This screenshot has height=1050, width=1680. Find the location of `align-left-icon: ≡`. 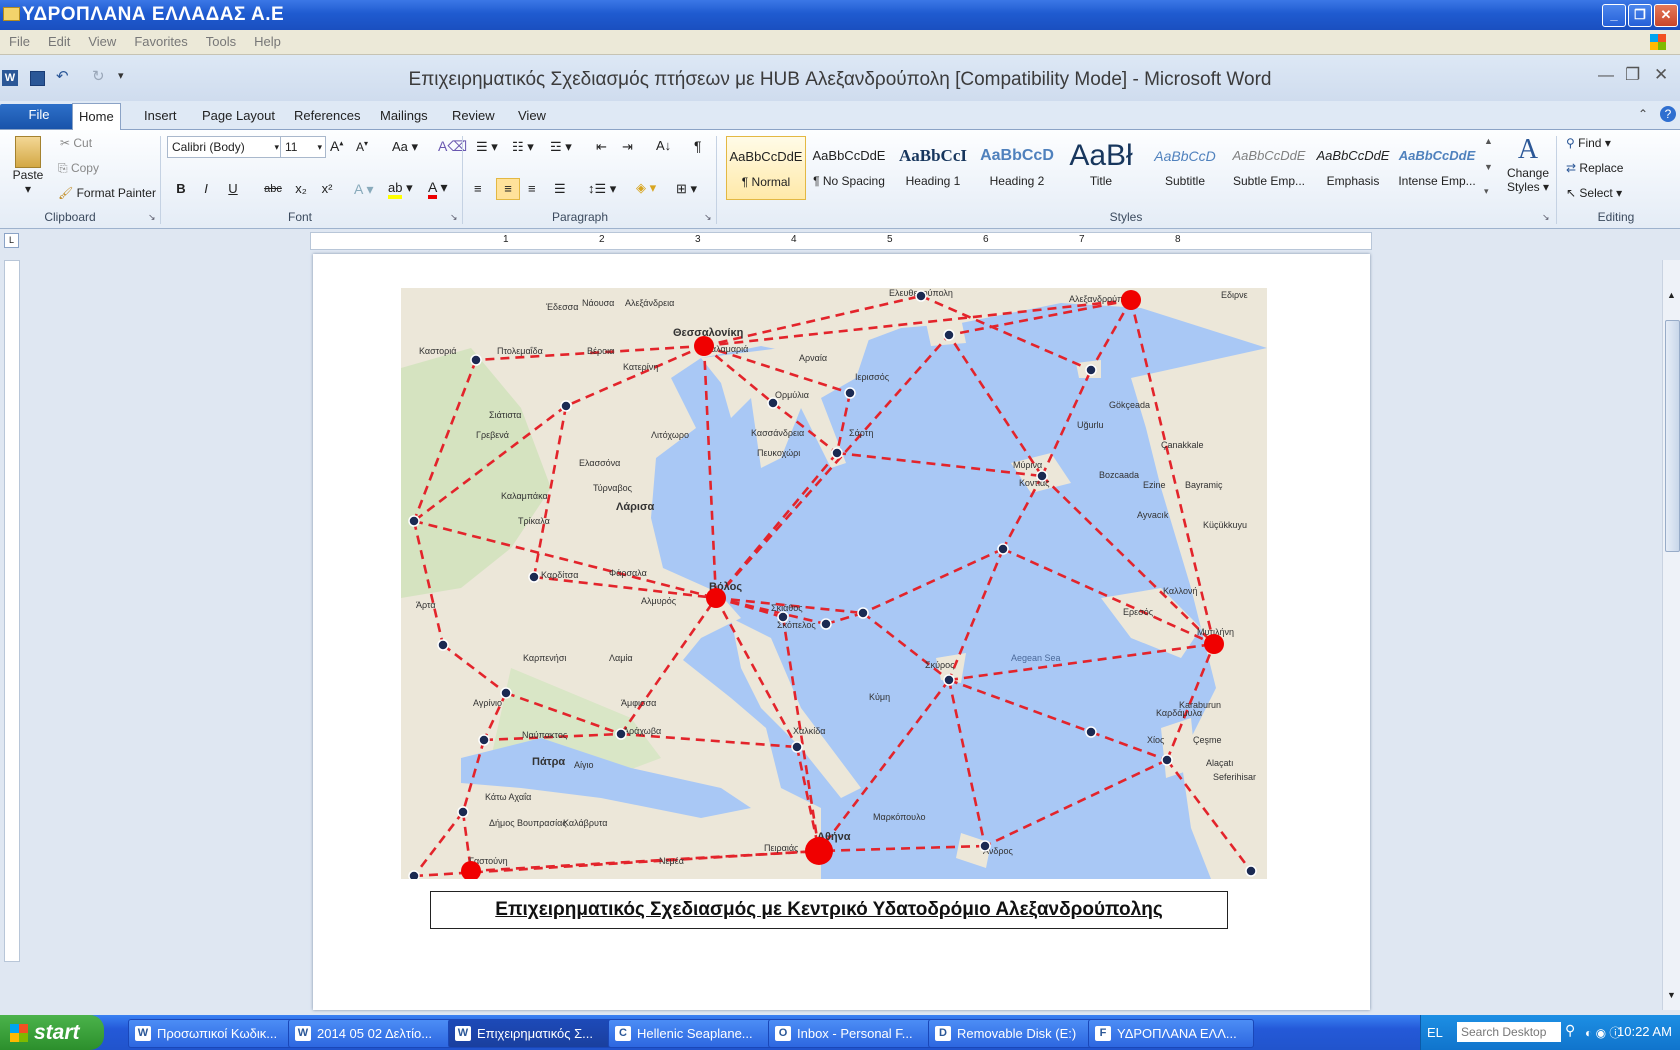

align-left-icon: ≡ is located at coordinates (478, 188).